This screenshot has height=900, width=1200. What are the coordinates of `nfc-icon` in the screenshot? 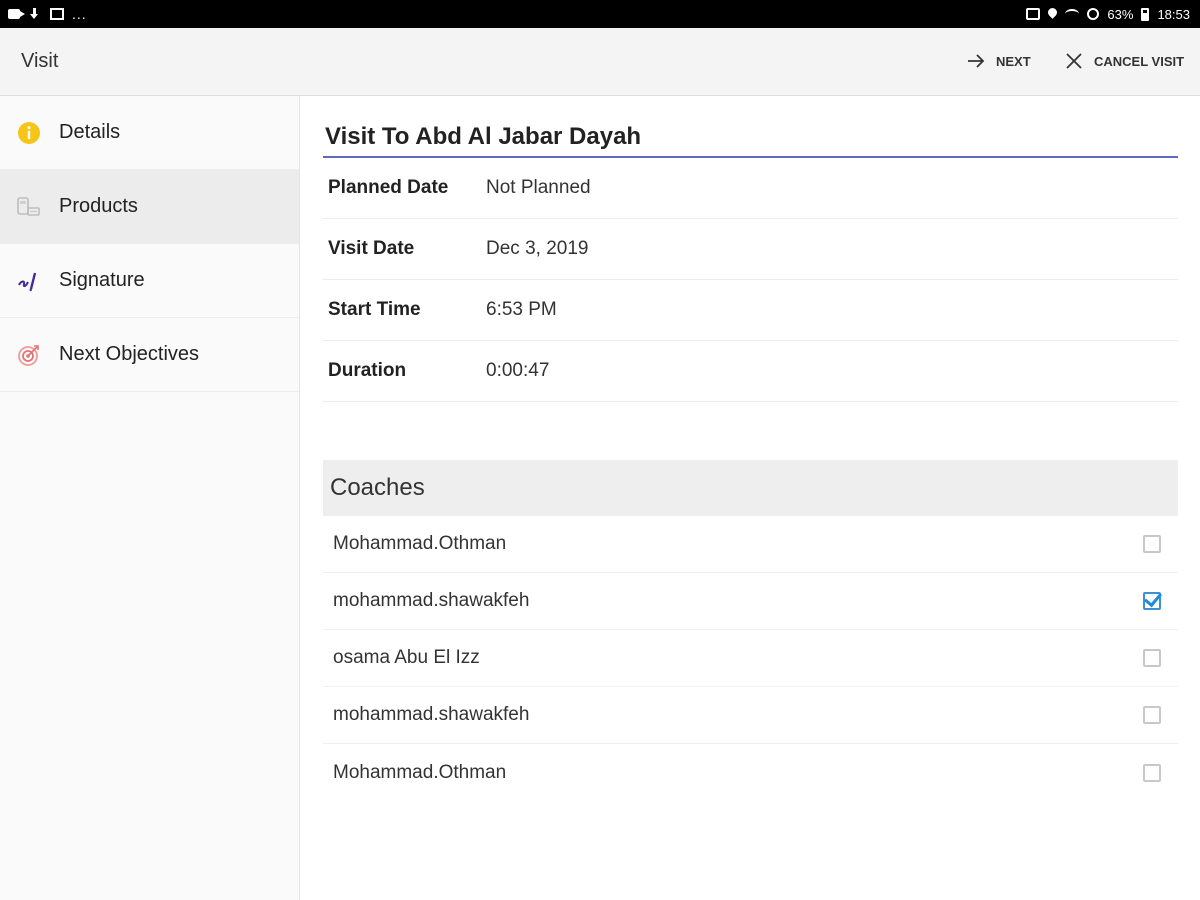 It's located at (1033, 14).